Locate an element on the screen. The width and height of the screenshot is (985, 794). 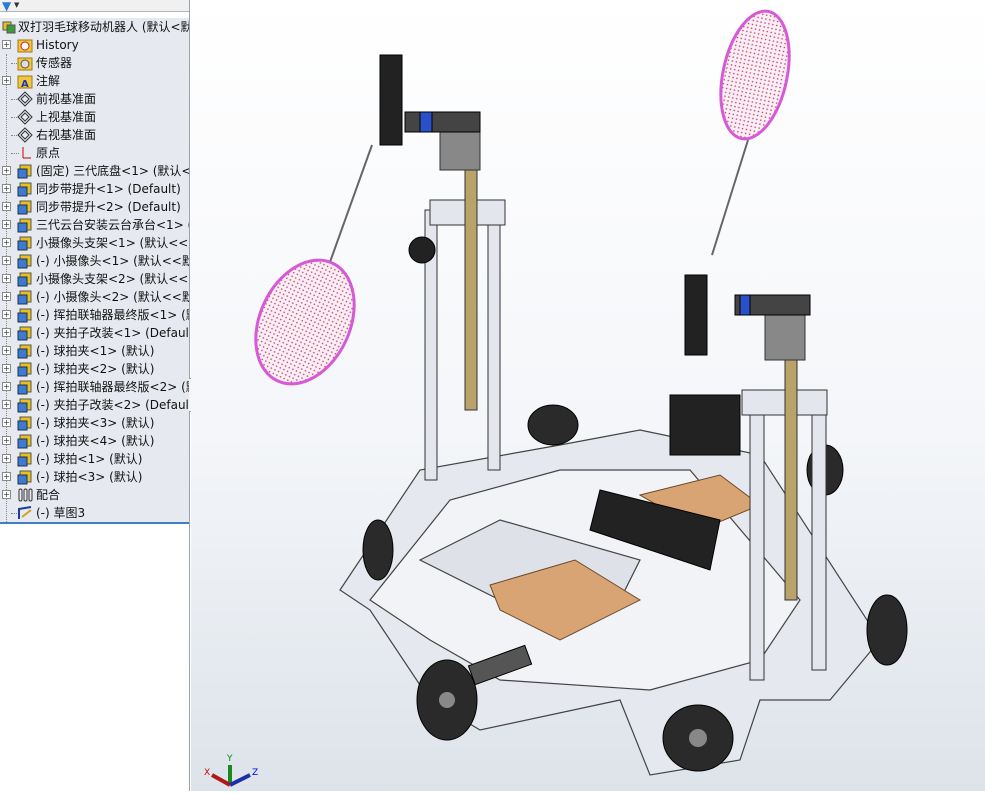
tree-item-label: (-) 球拍夹<3> (默认) is located at coordinates (95, 423).